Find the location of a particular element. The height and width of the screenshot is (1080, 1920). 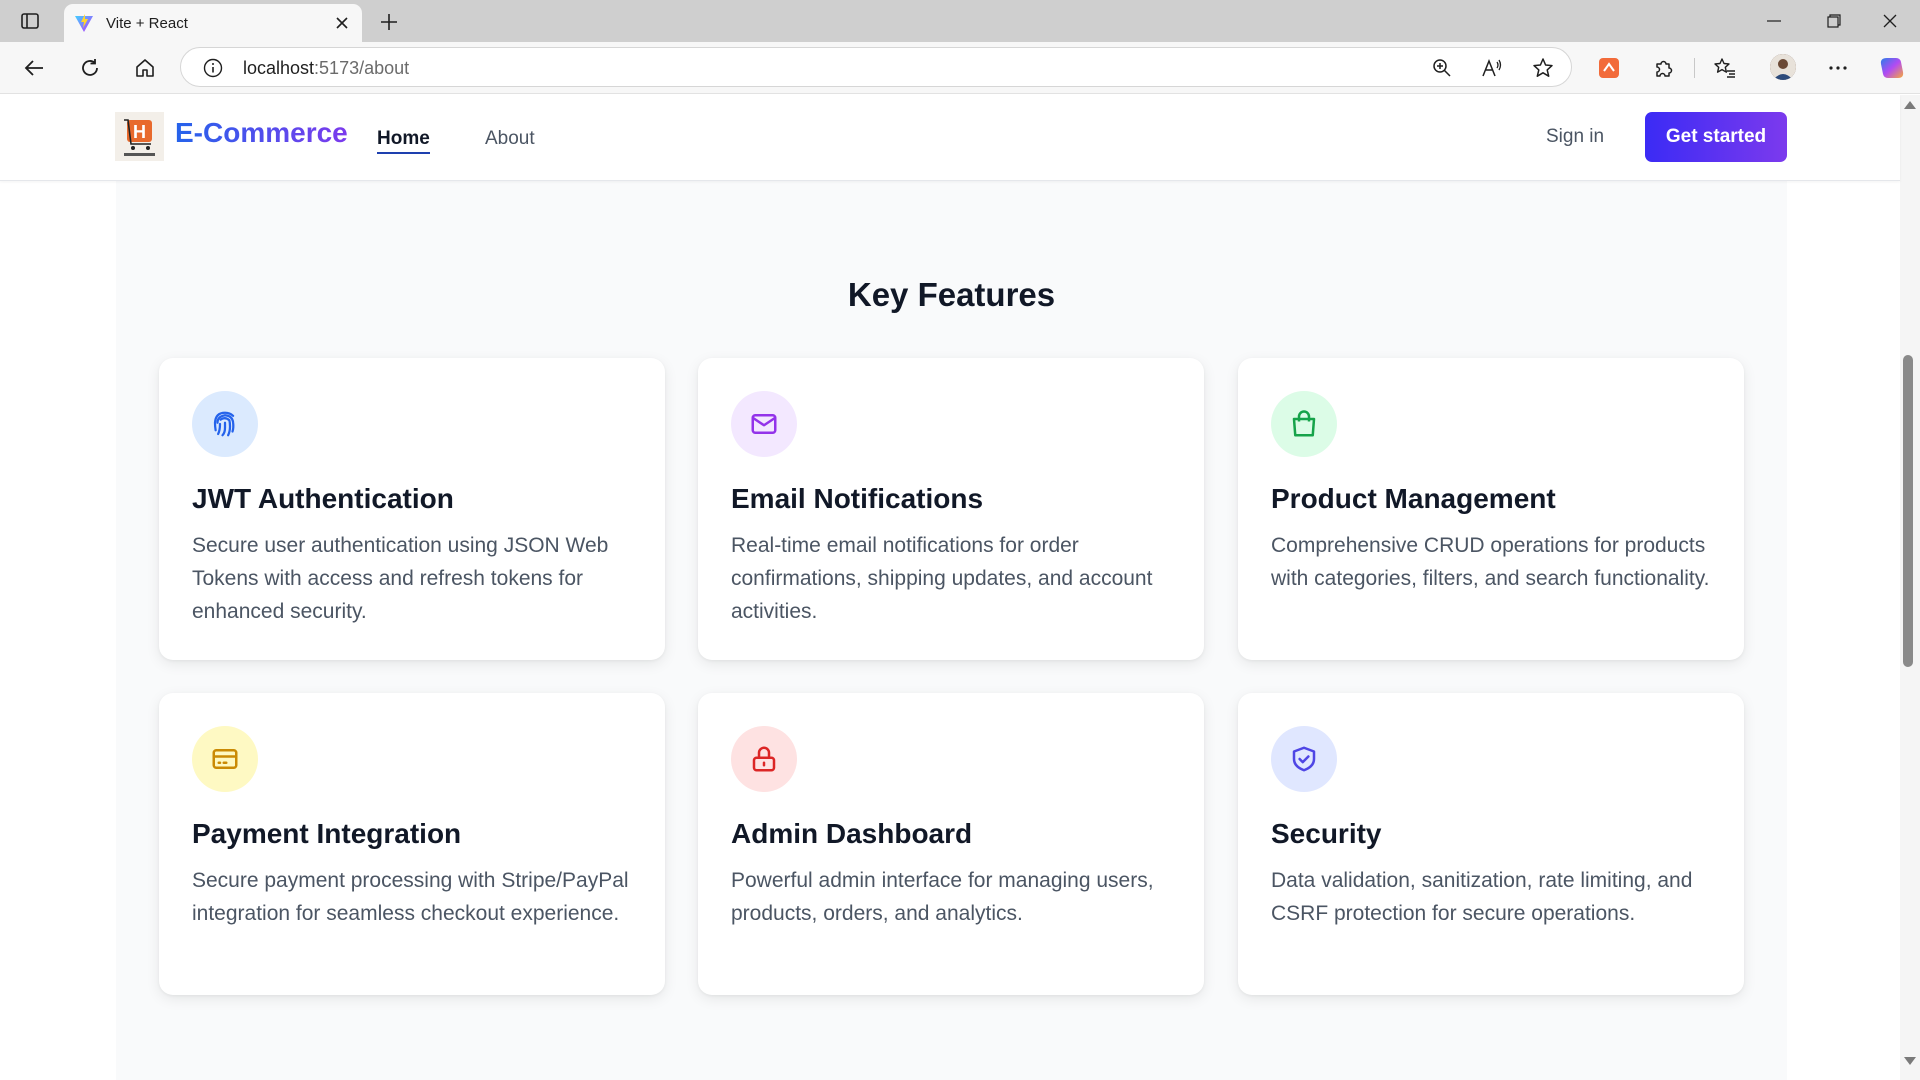

vite-logo-icon is located at coordinates (84, 23).